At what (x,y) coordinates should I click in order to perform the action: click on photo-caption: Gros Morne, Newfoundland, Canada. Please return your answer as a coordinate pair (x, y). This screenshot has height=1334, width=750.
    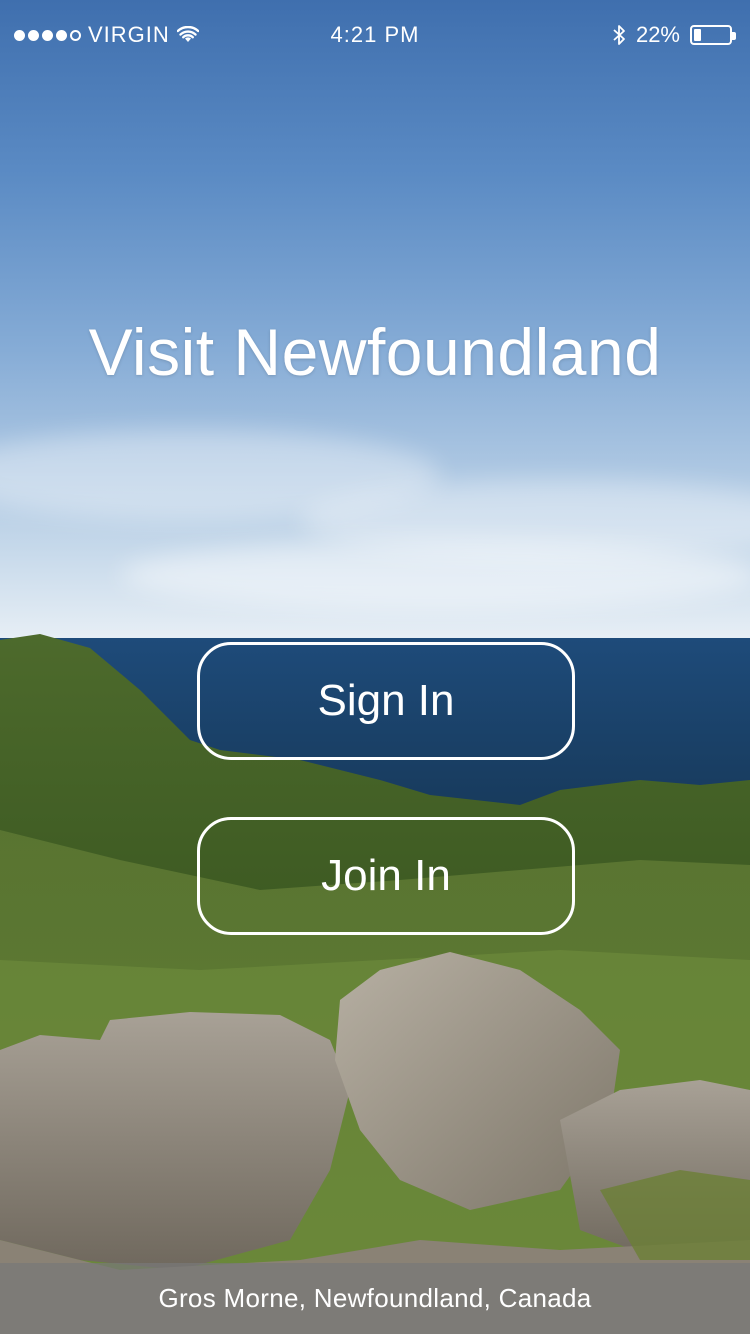
    Looking at the image, I should click on (375, 1298).